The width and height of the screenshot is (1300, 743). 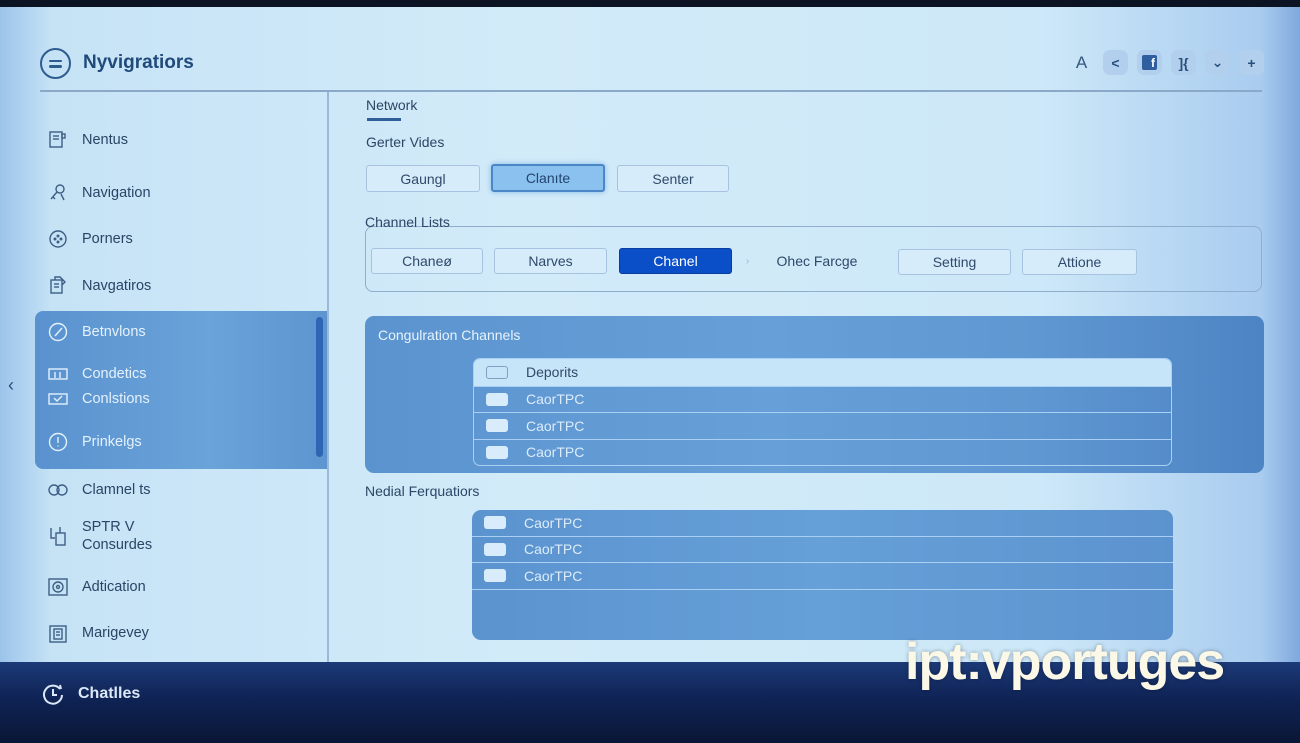 What do you see at coordinates (391, 105) in the screenshot?
I see `tab-network: Network` at bounding box center [391, 105].